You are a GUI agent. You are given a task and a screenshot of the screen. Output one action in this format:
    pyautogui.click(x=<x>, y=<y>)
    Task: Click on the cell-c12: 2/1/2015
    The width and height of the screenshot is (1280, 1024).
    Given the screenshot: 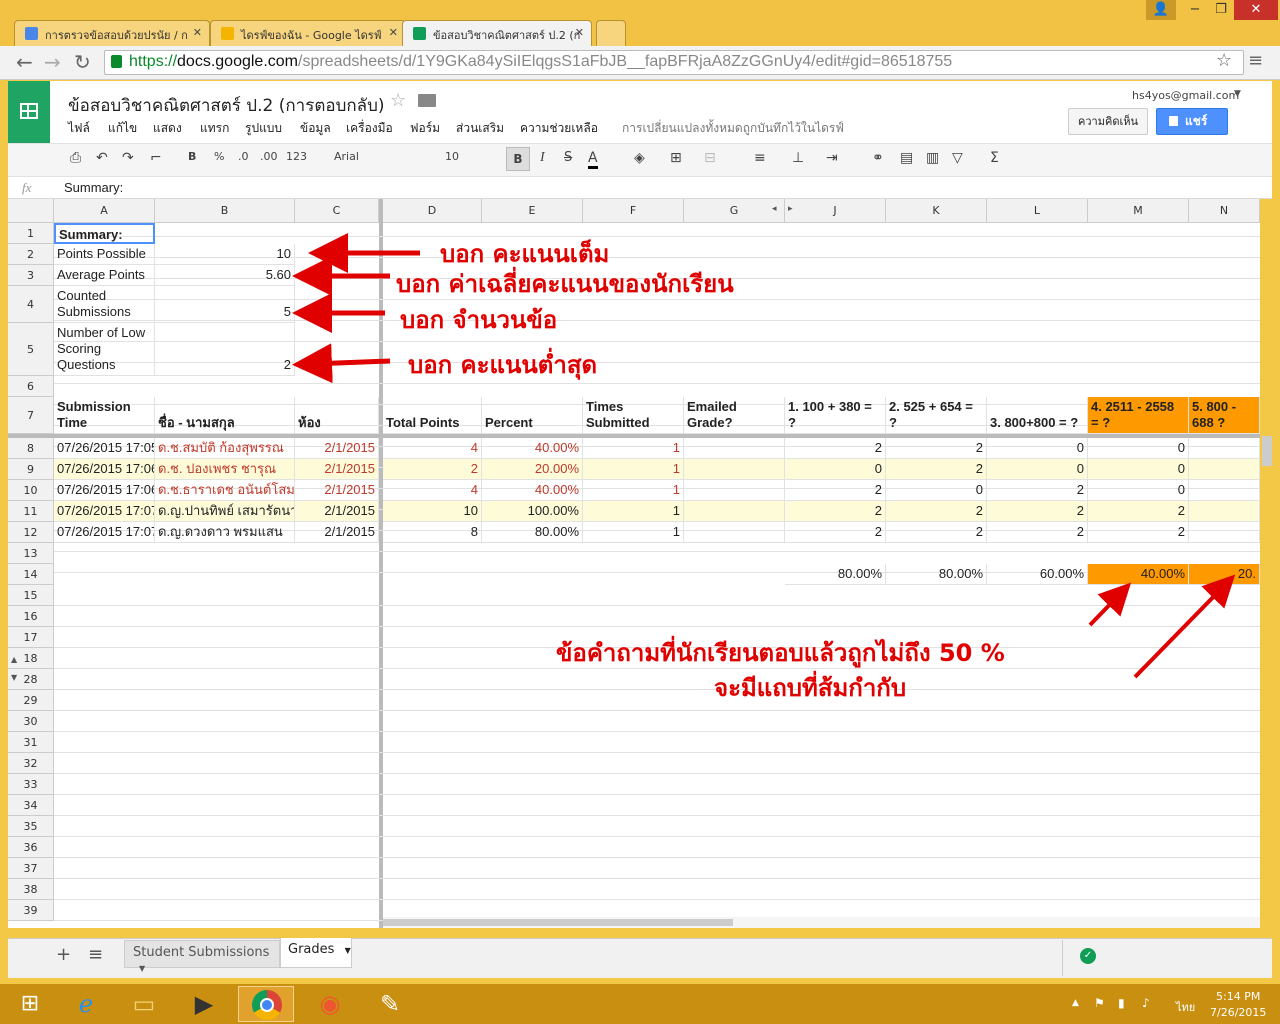 What is the action you would take?
    pyautogui.click(x=337, y=532)
    